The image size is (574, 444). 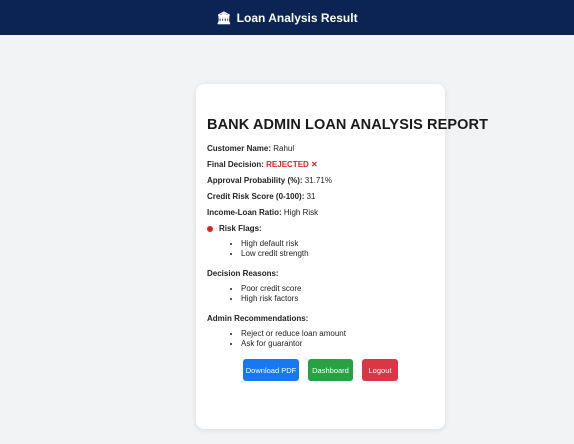 I want to click on customer-name-label: Customer Name:, so click(x=239, y=148).